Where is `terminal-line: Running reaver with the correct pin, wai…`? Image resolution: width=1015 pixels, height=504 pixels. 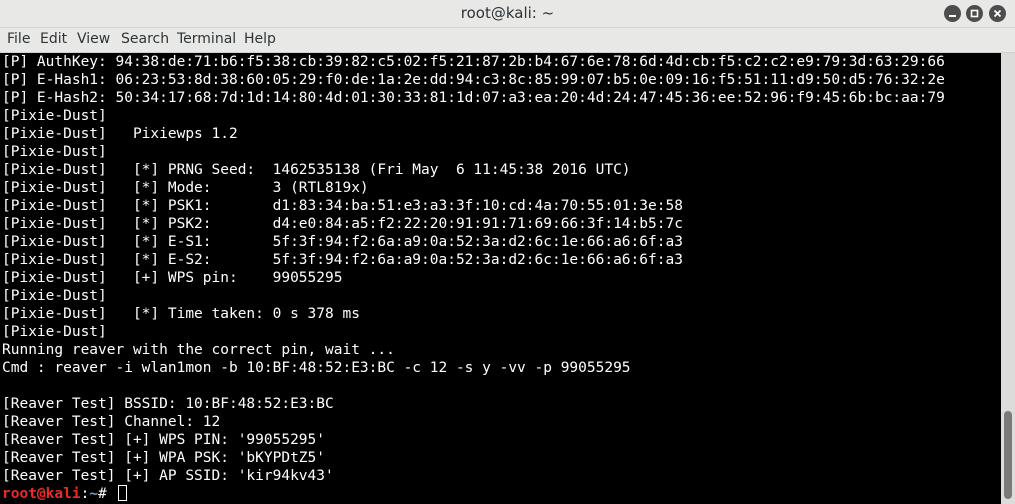 terminal-line: Running reaver with the correct pin, wai… is located at coordinates (198, 350).